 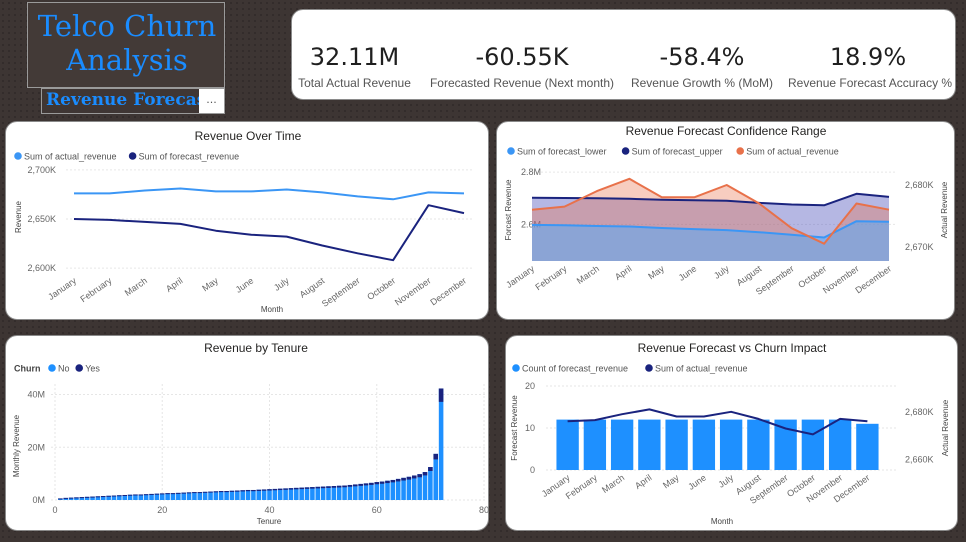 I want to click on x-tick-label: March, so click(x=613, y=483).